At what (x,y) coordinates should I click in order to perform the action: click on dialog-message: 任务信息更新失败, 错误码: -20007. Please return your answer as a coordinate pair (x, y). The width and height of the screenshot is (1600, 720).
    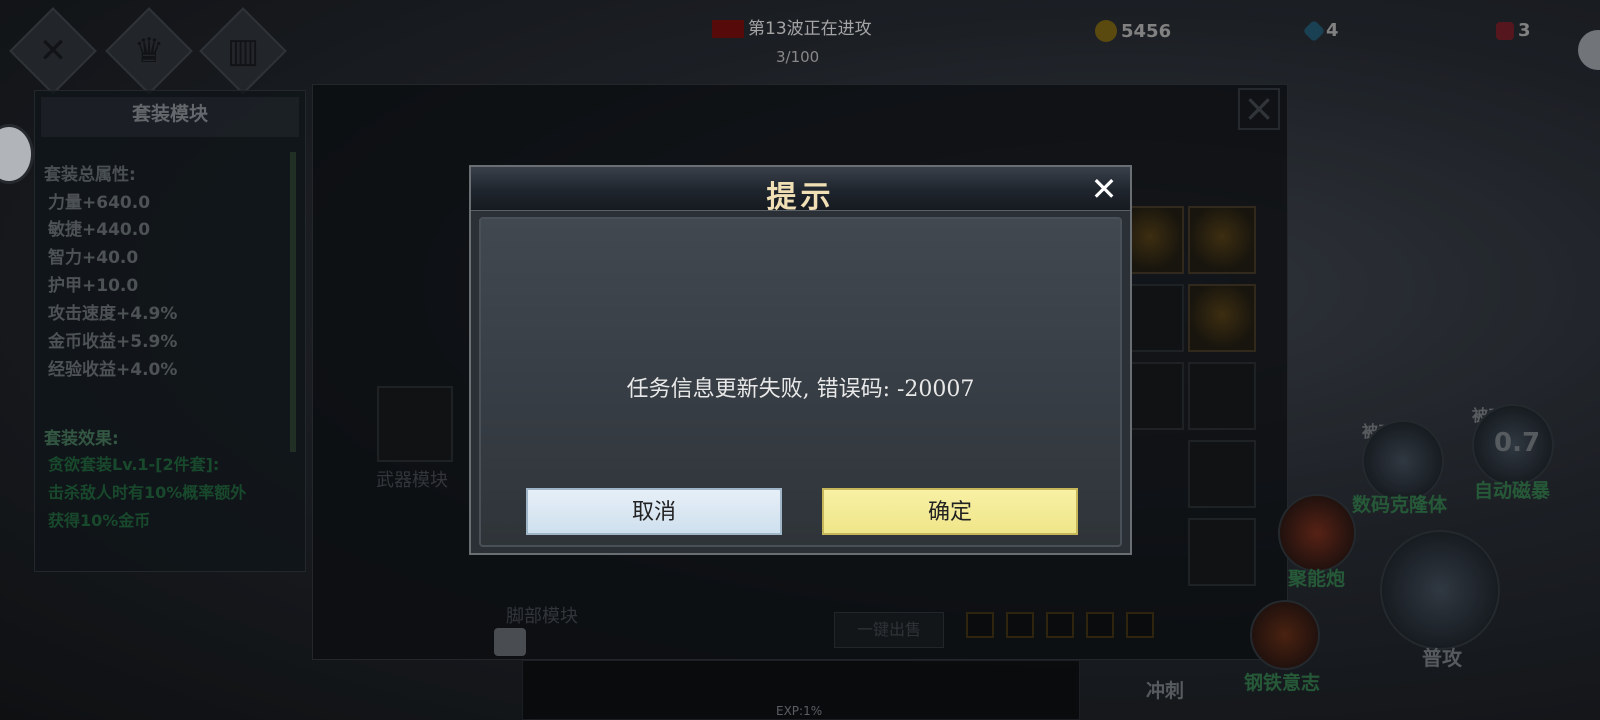
    Looking at the image, I should click on (800, 389).